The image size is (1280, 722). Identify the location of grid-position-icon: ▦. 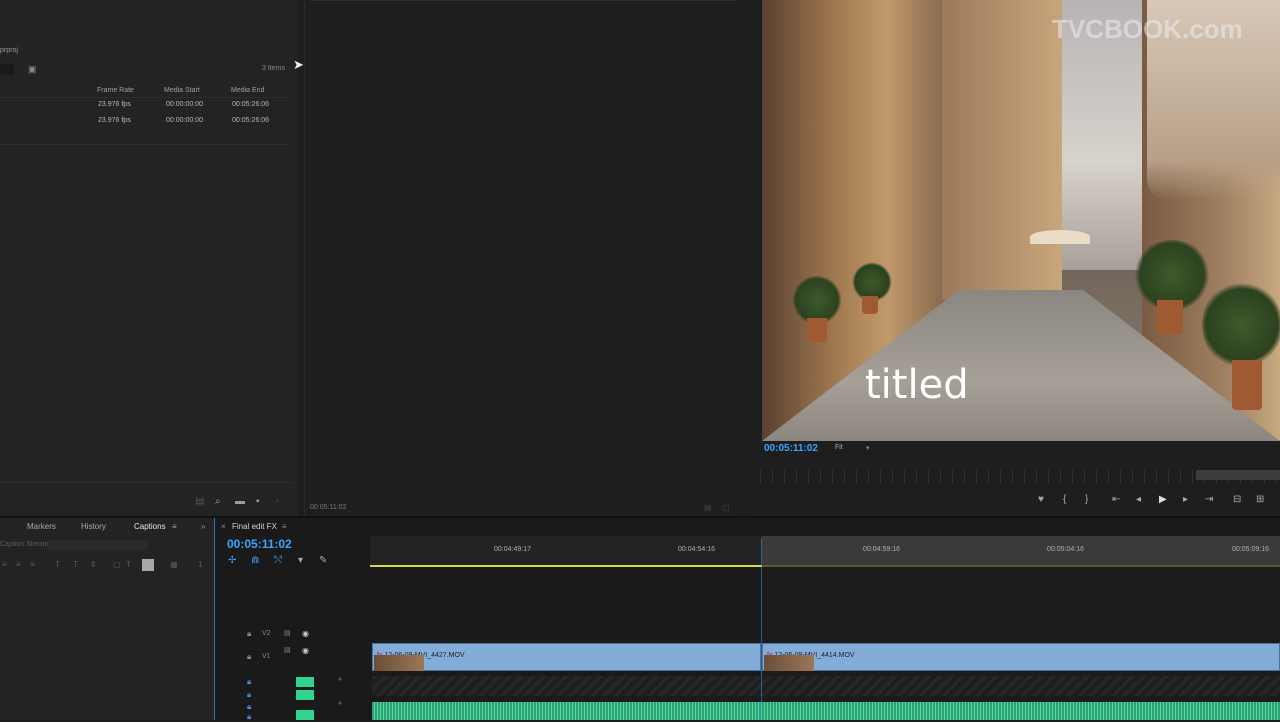
(174, 564).